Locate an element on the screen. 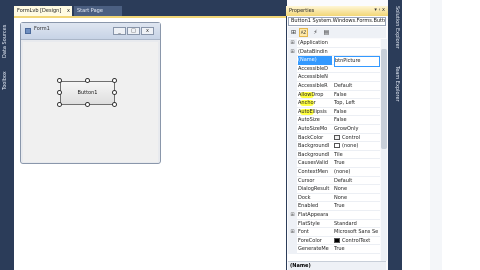 The width and height of the screenshot is (480, 270). property-row: Enabled True is located at coordinates (334, 206).